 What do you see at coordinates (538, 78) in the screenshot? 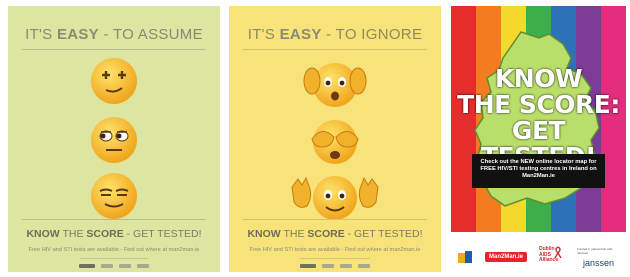
I see `headline-line-1: KNOW` at bounding box center [538, 78].